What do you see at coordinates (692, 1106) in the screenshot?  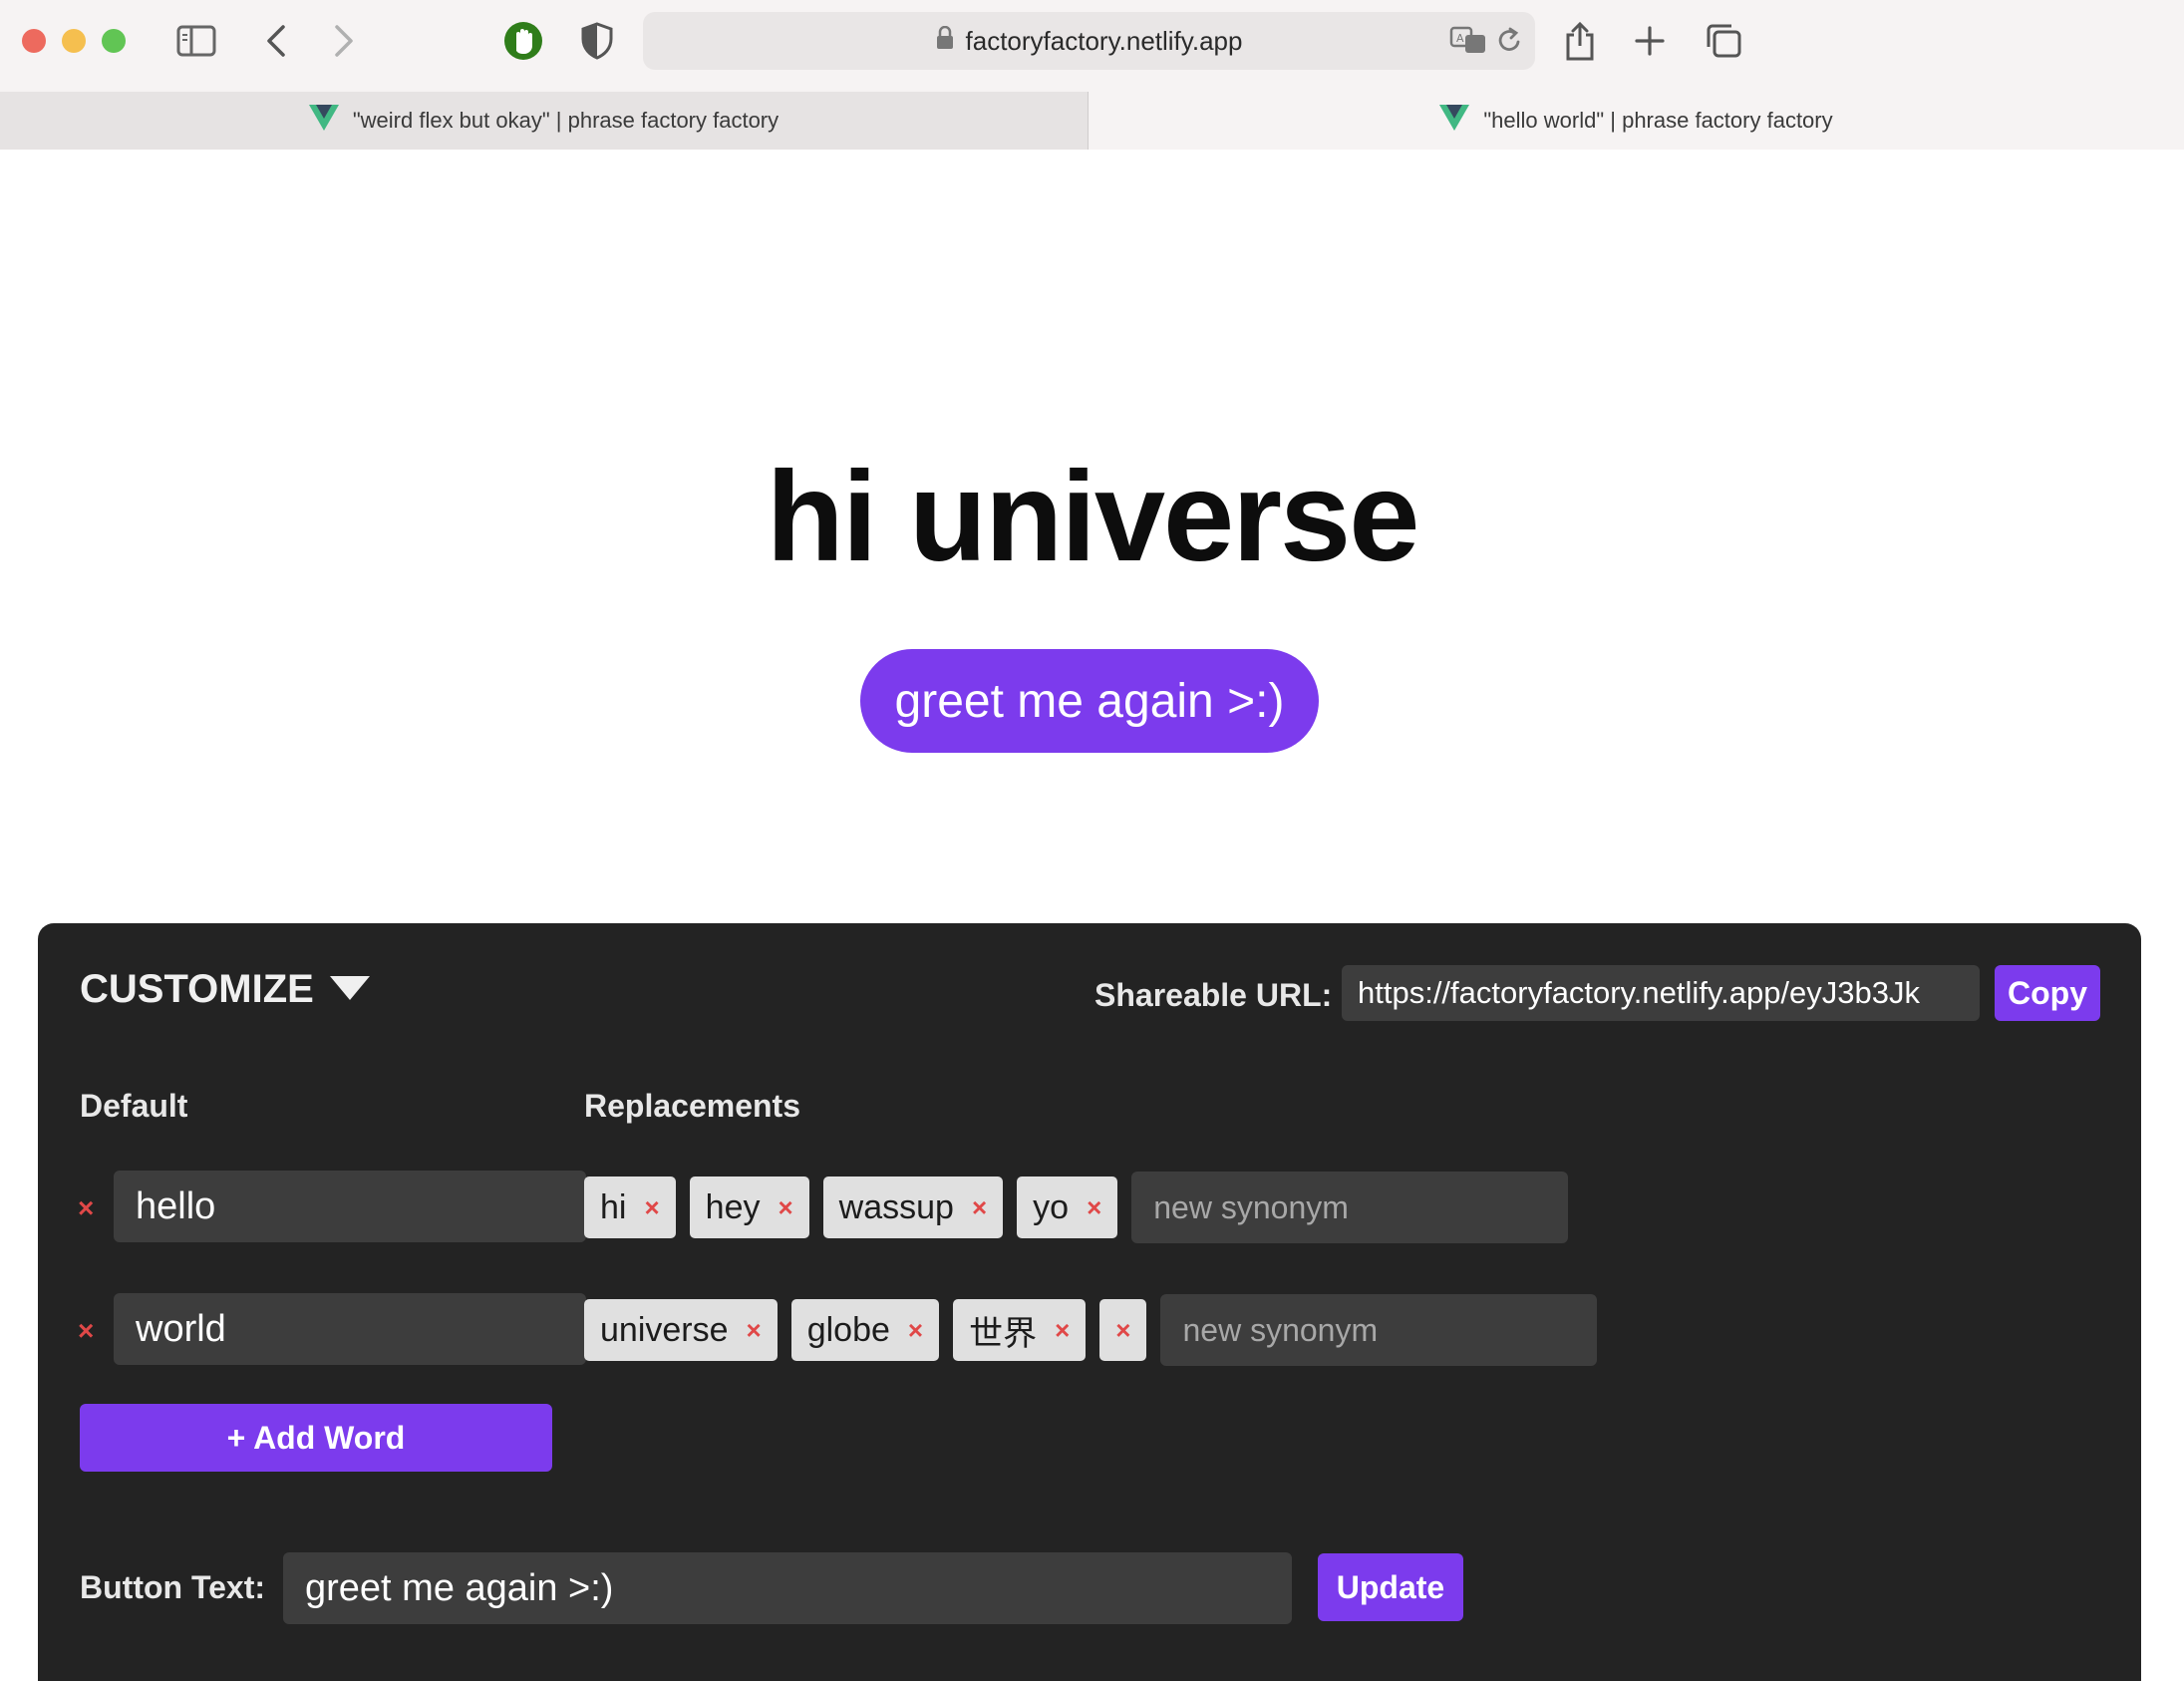 I see `replacements-column-header: Replacements` at bounding box center [692, 1106].